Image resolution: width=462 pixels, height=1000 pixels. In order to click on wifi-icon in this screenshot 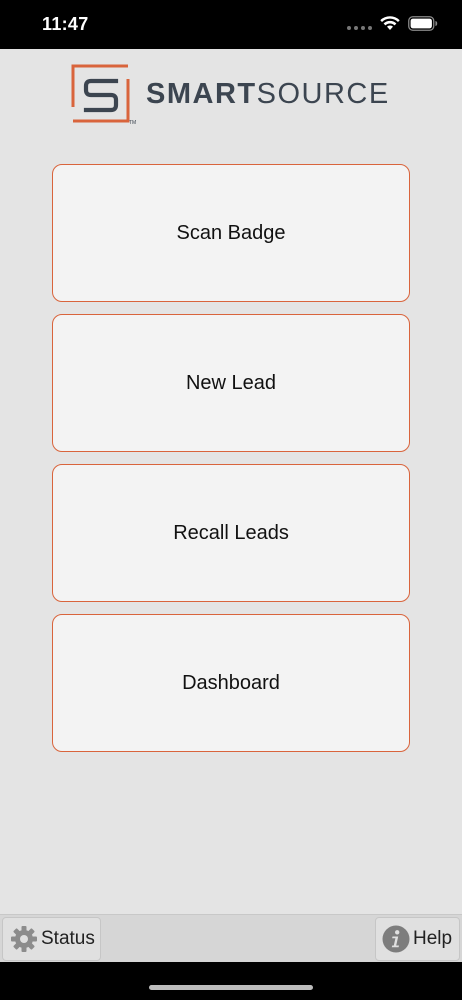, I will do `click(390, 23)`.